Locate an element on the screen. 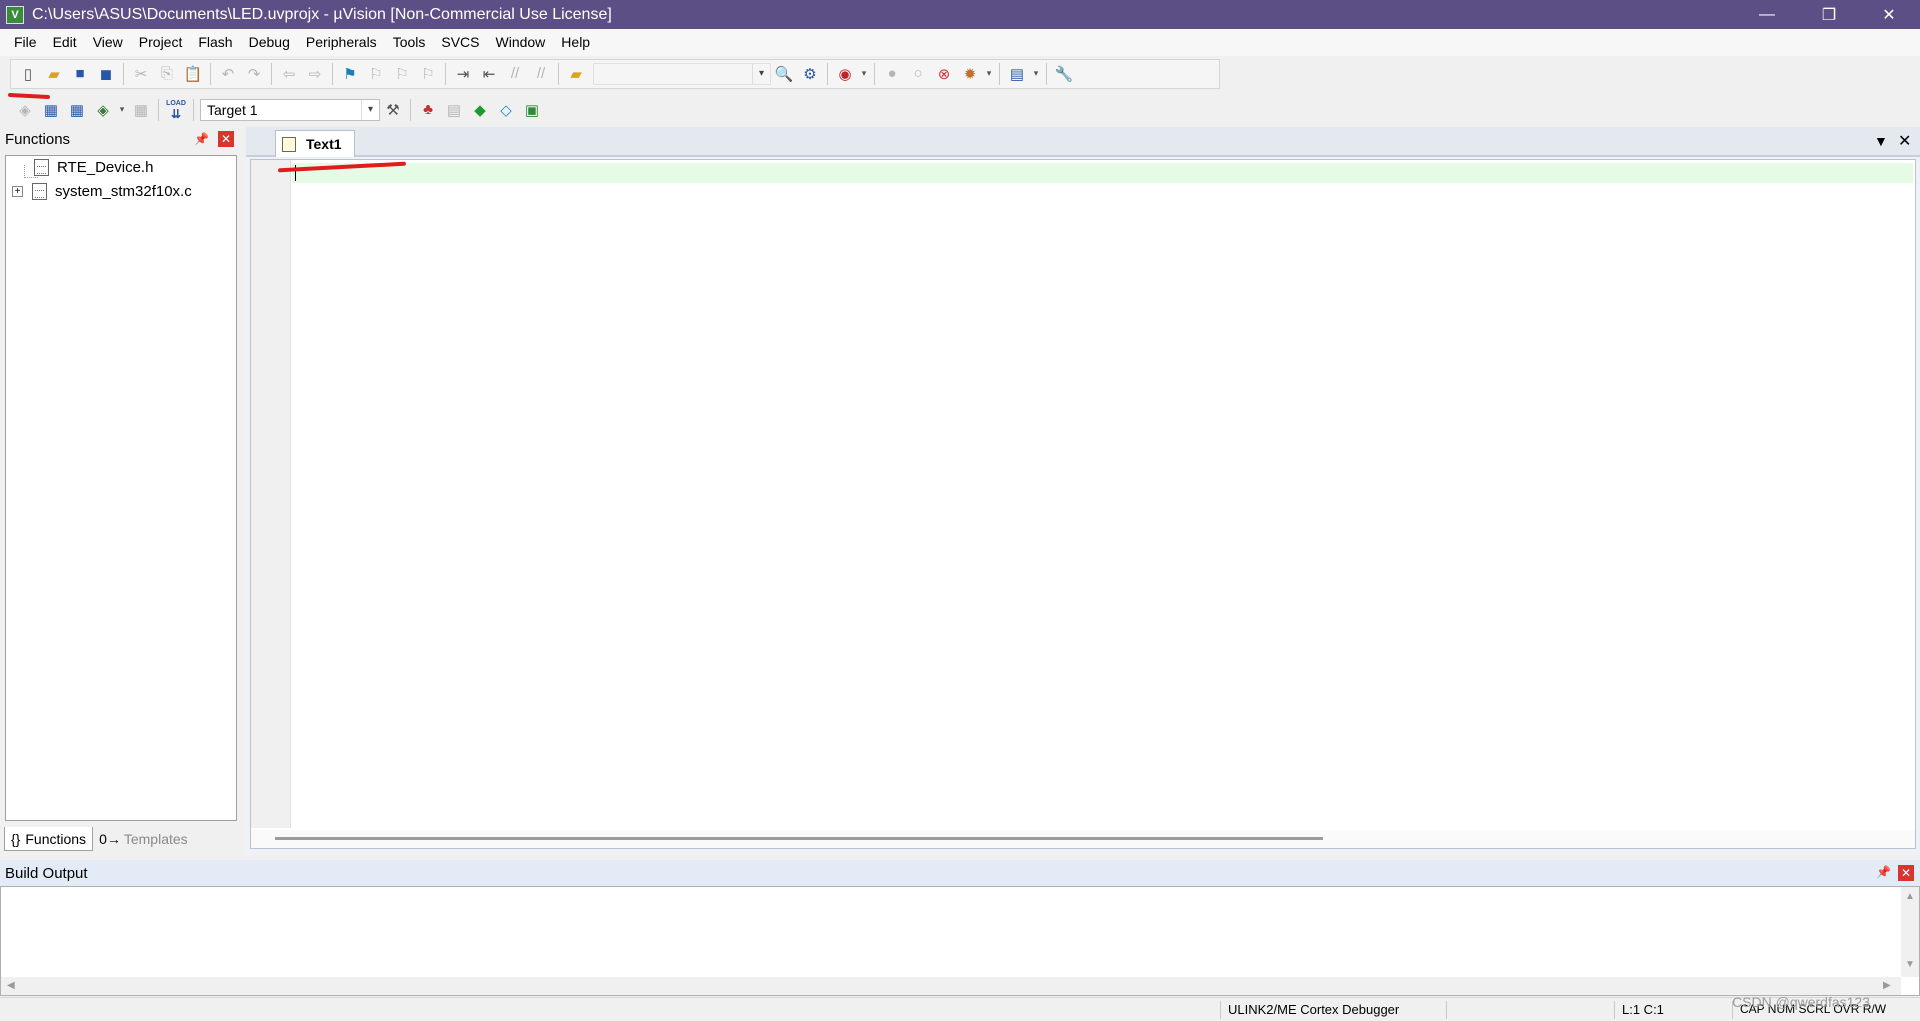 This screenshot has width=1920, height=1021. menu-svcs: SVCS is located at coordinates (460, 42).